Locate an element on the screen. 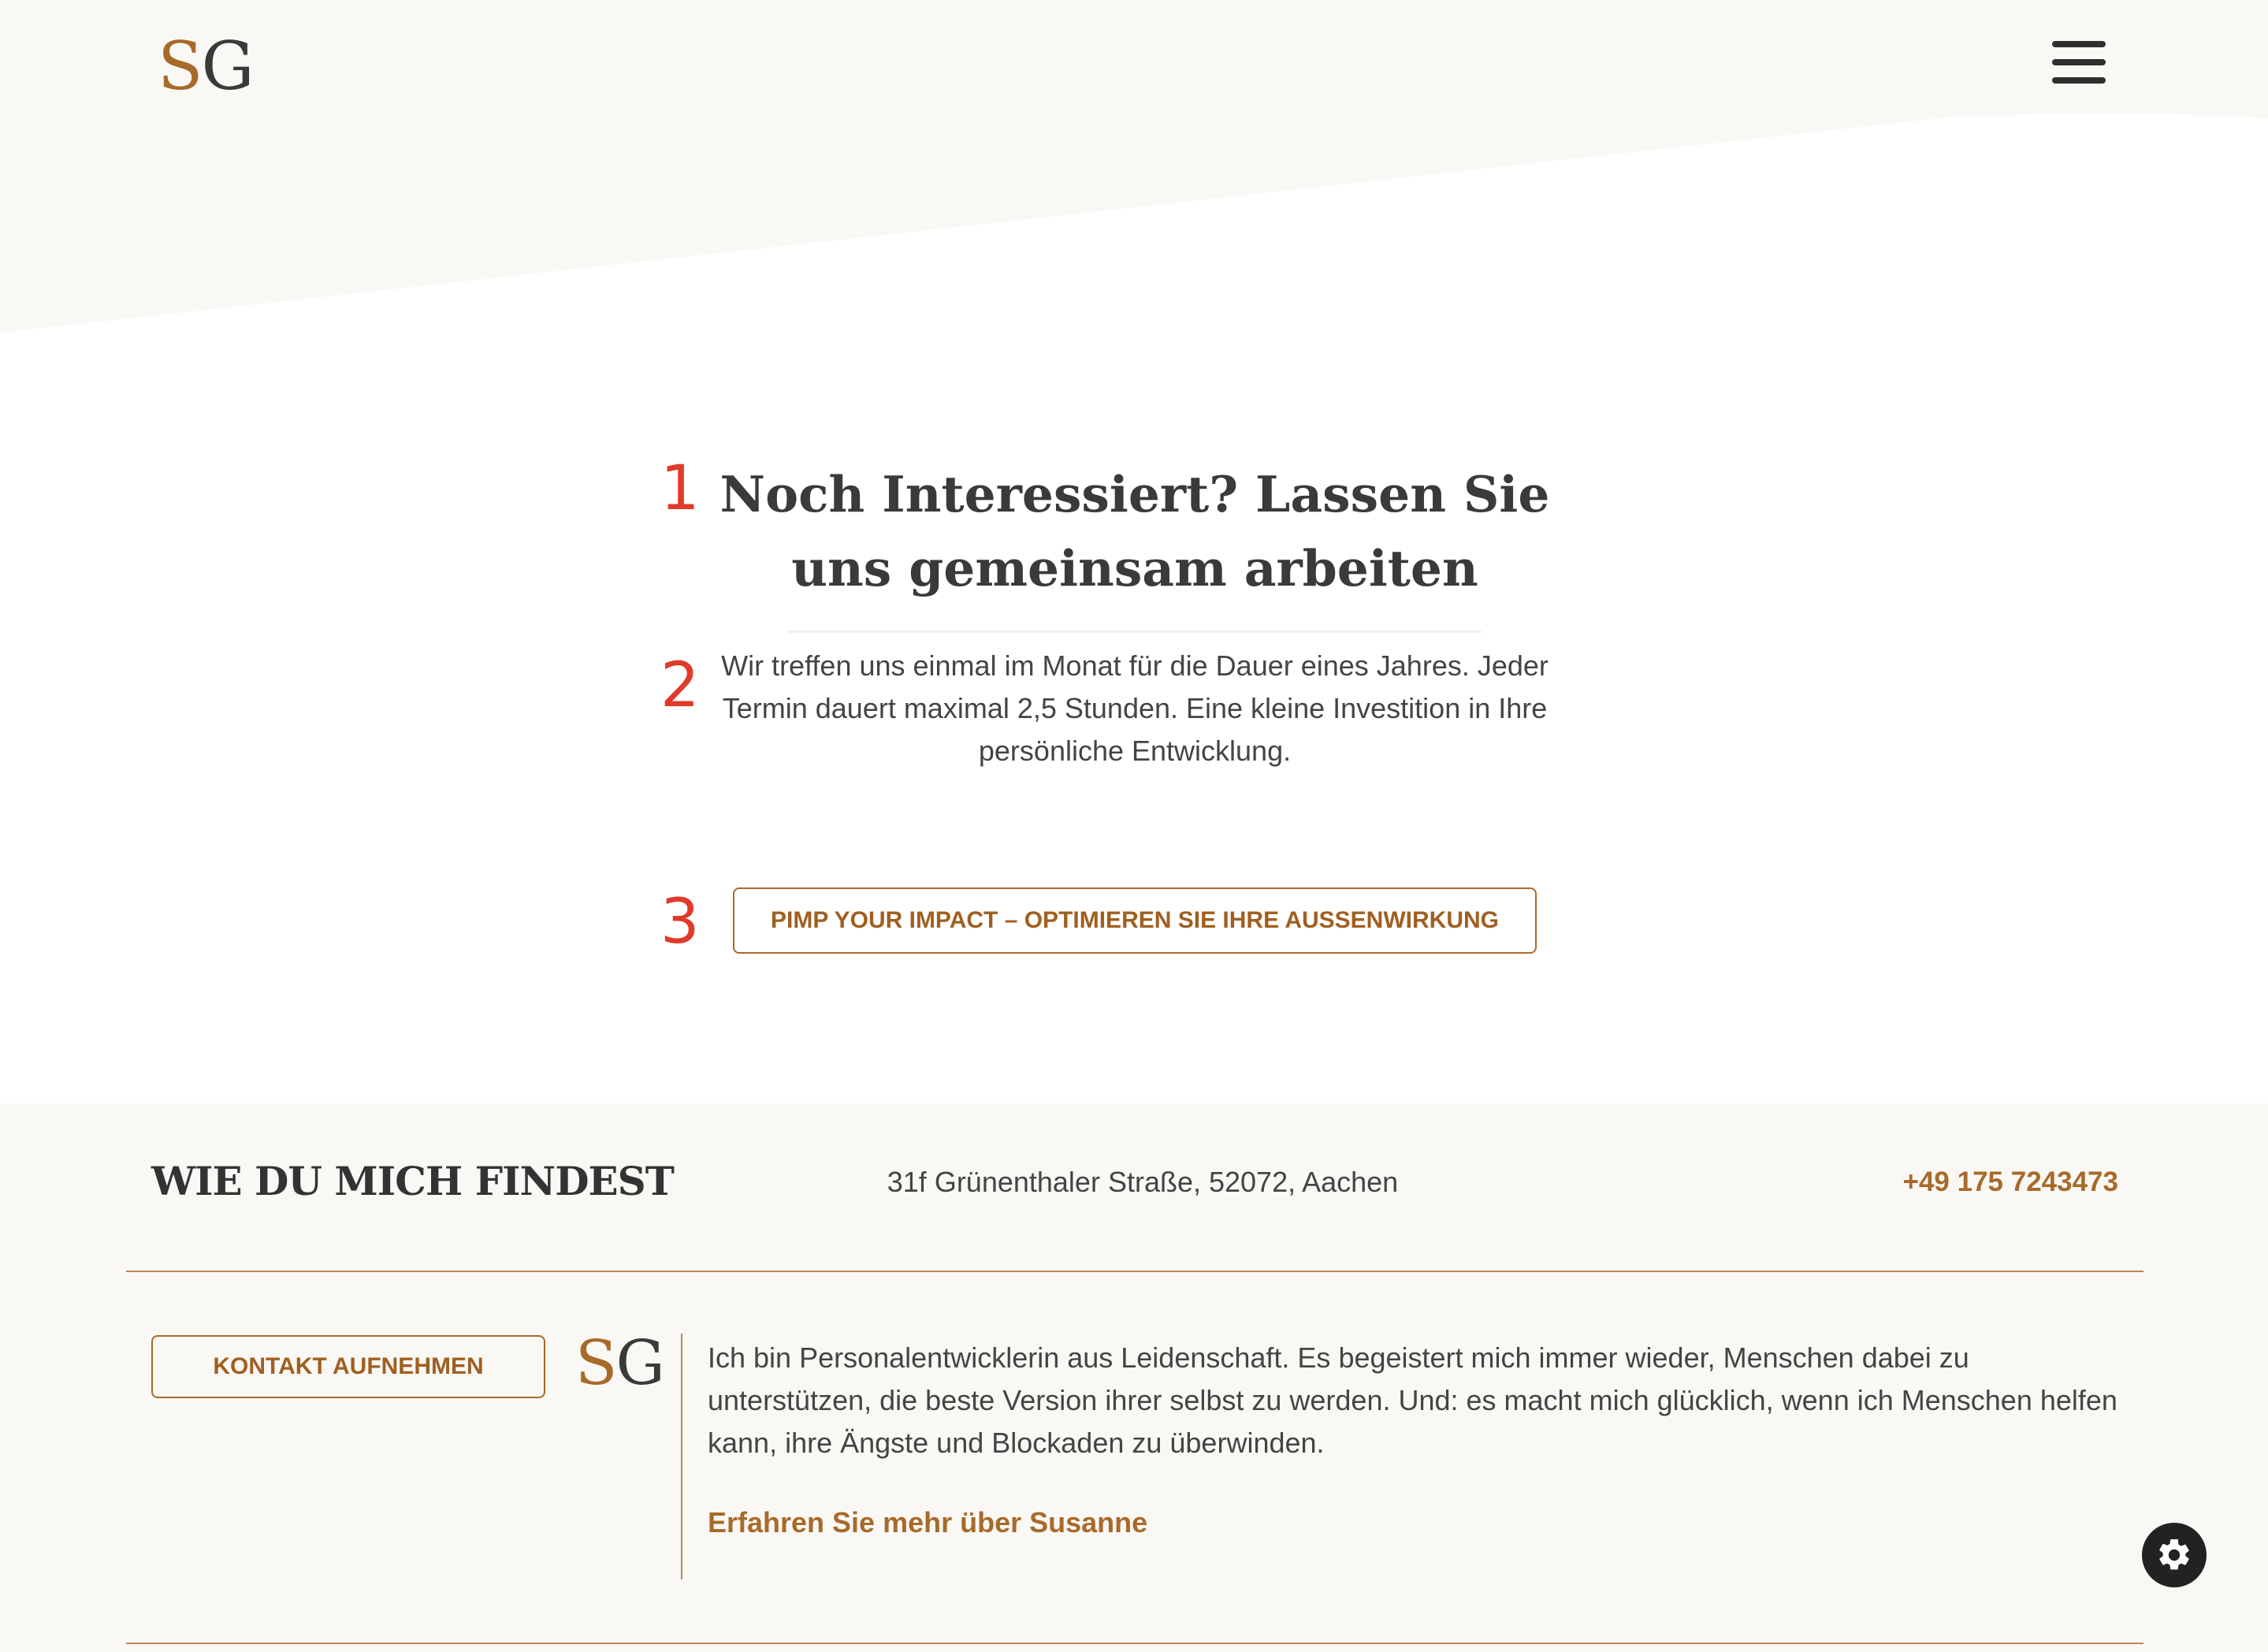 This screenshot has height=1652, width=2268. gear-icon is located at coordinates (2174, 1554).